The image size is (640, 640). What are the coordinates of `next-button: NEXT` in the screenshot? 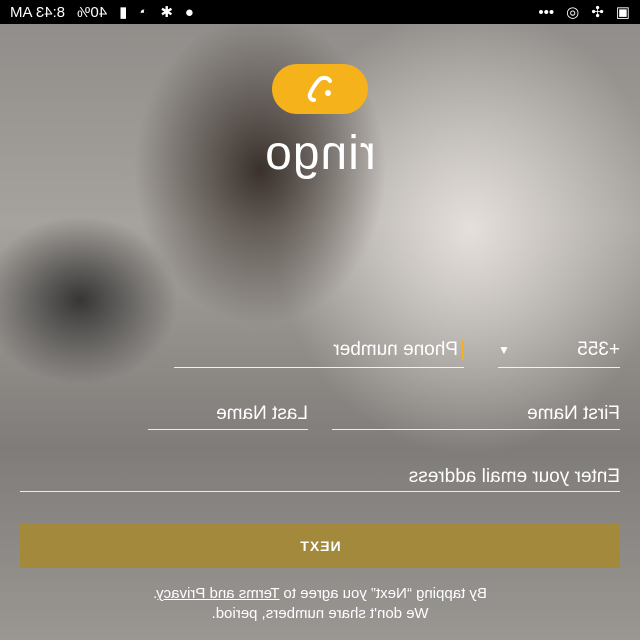 It's located at (320, 546).